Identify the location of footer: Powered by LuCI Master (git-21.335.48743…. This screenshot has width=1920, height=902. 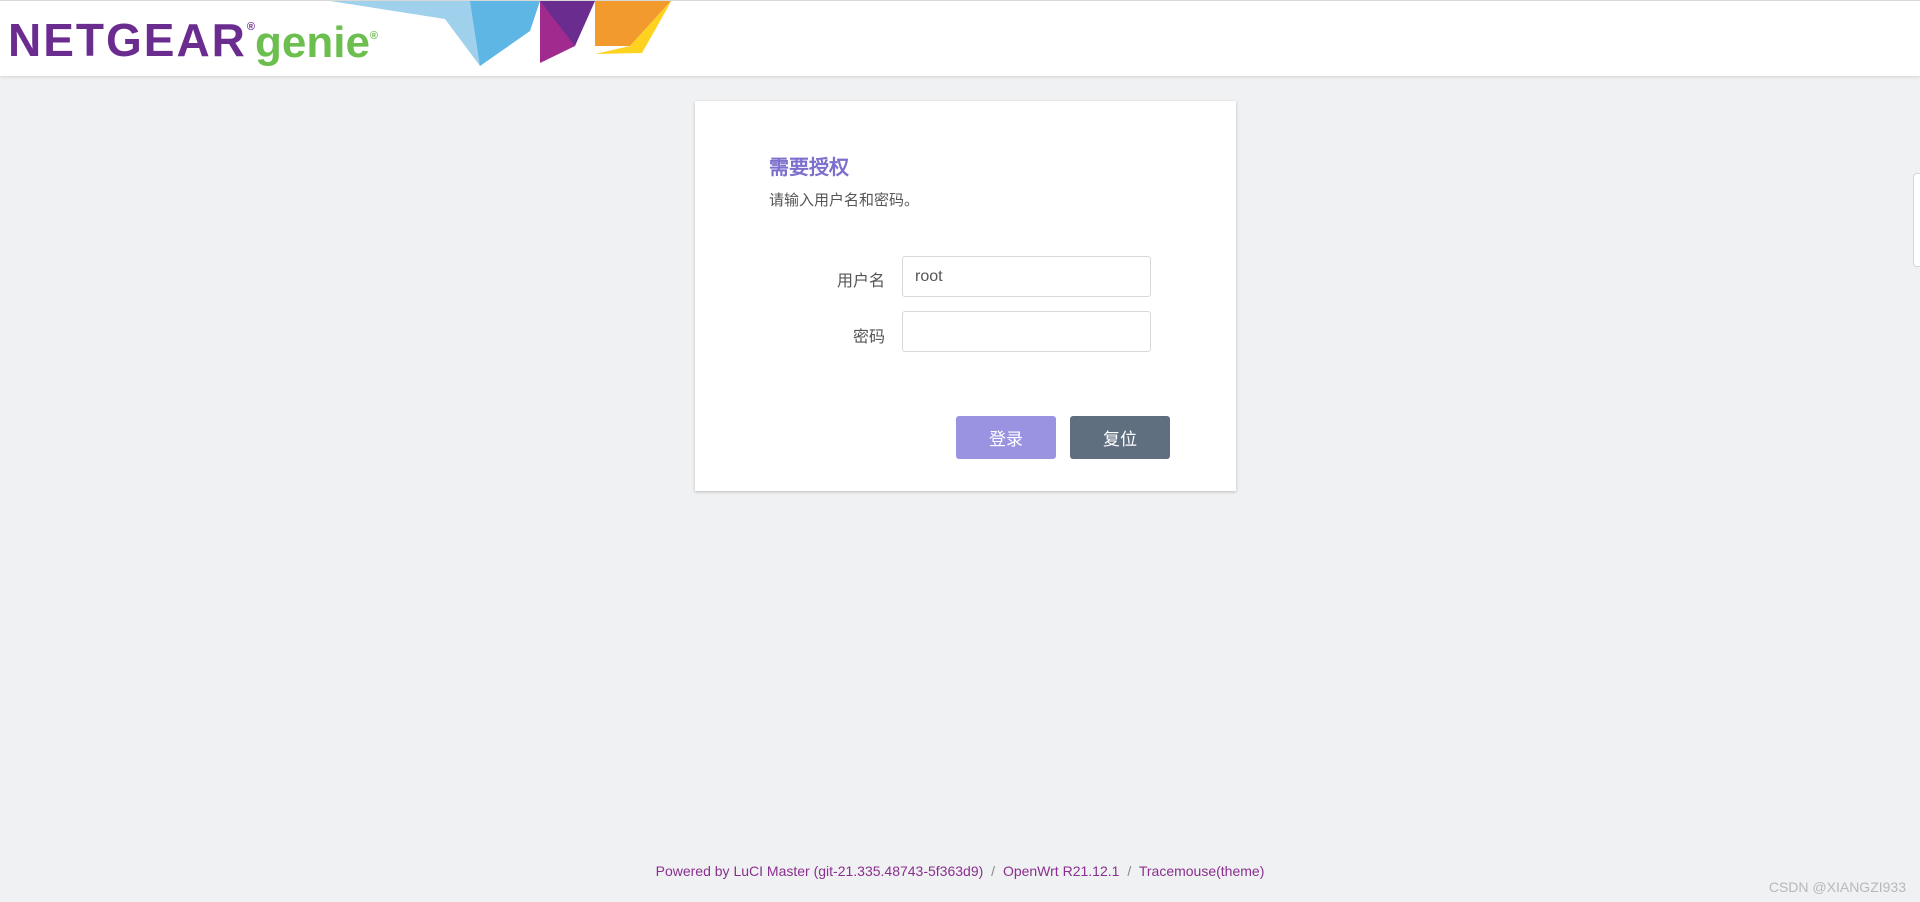
(960, 871).